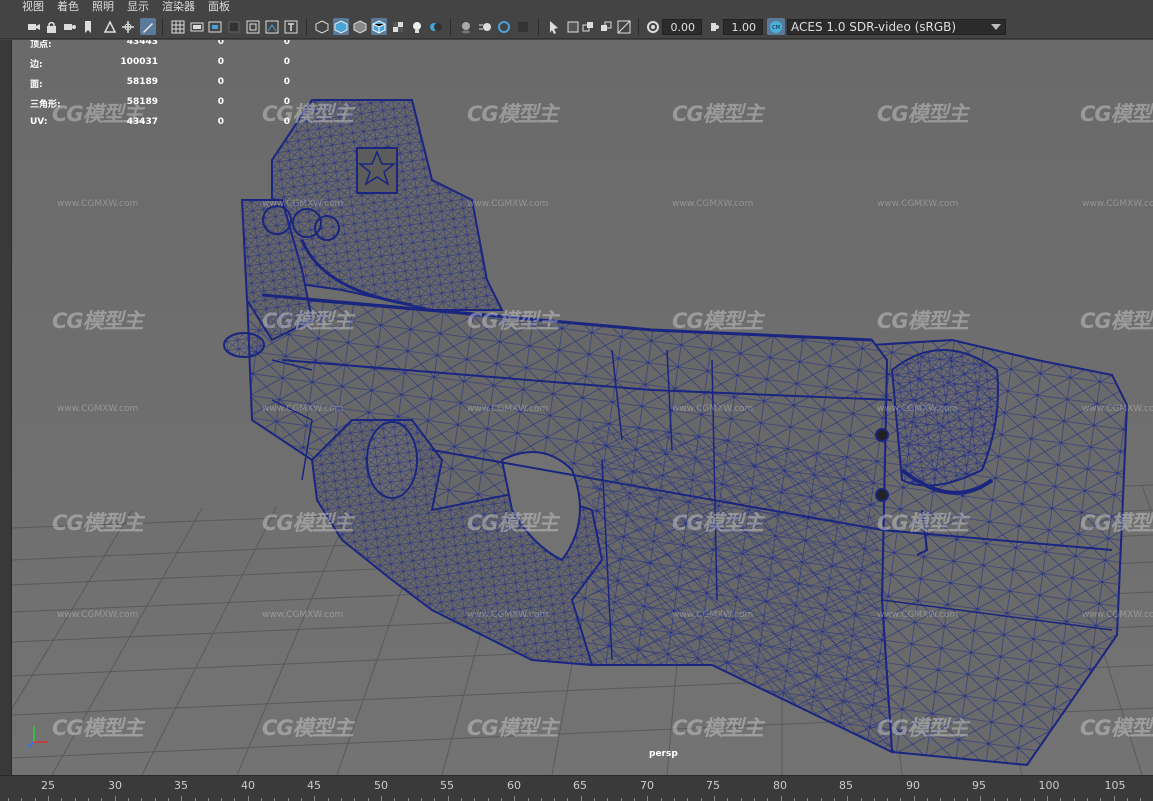  Describe the element at coordinates (34, 26) in the screenshot. I see `select-camera-icon` at that location.